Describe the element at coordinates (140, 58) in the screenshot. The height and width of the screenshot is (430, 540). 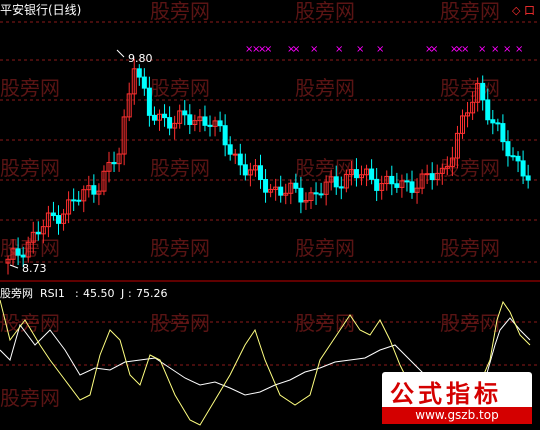
I see `high-price-label: 9.80` at that location.